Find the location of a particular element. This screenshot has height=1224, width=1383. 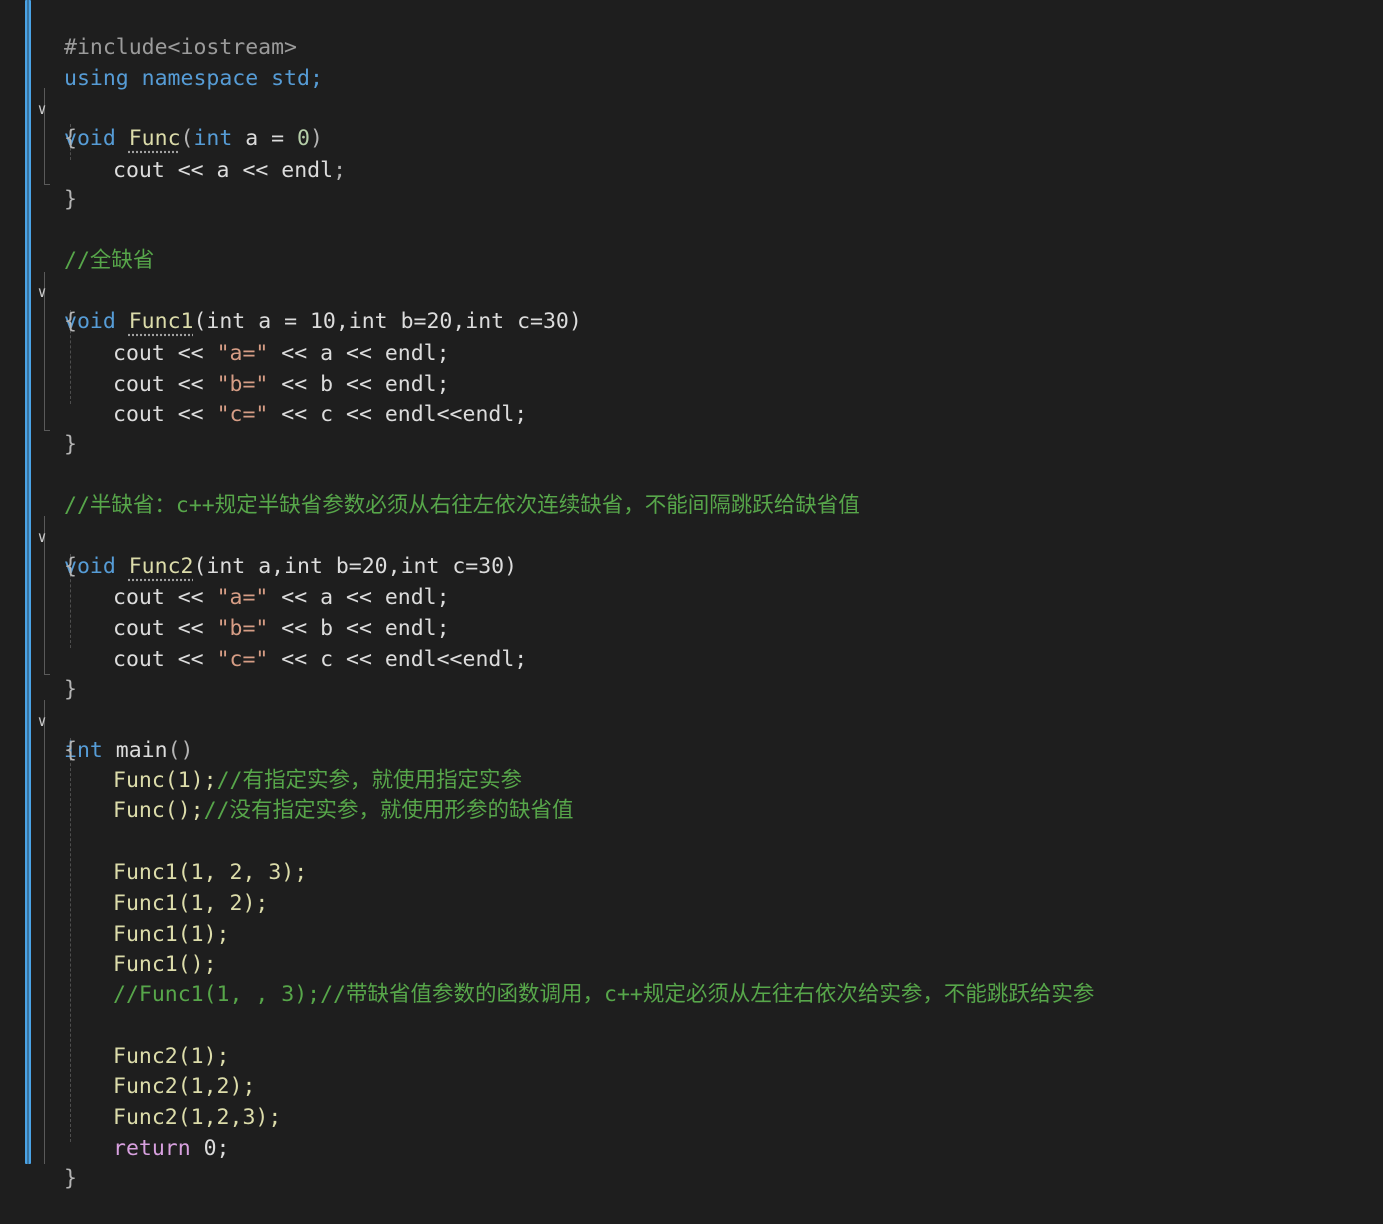

function-call: Func2(1); is located at coordinates (171, 1056).